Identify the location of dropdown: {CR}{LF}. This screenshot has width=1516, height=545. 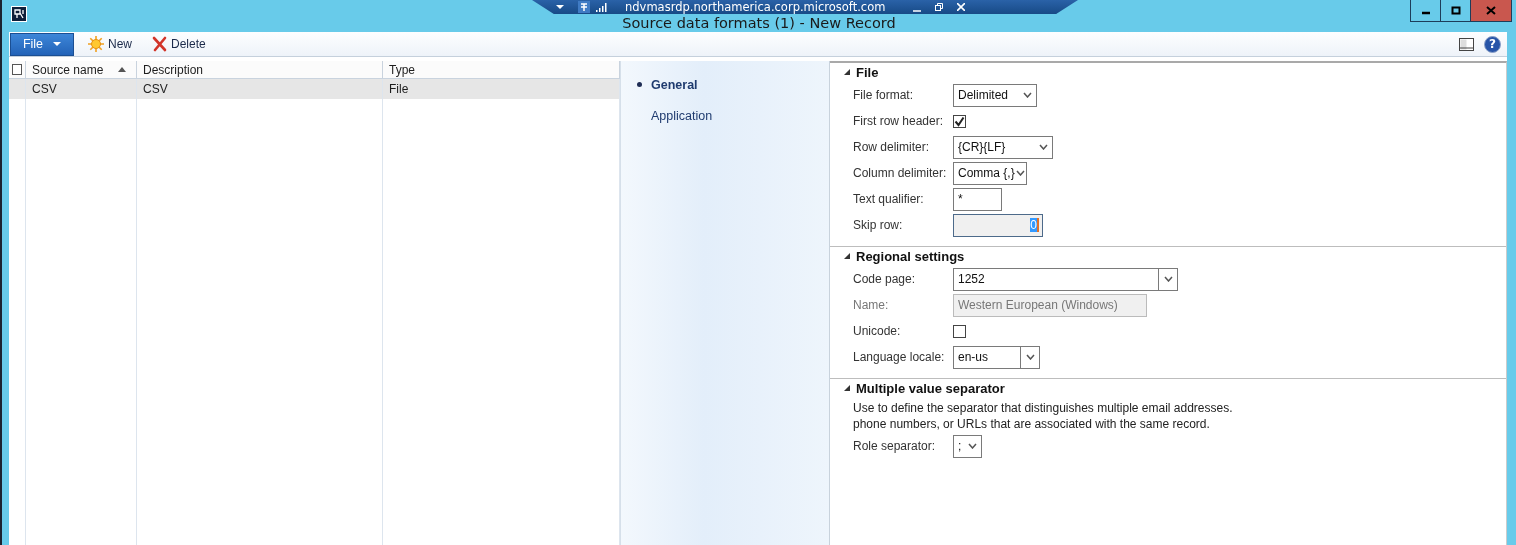
(1003, 147).